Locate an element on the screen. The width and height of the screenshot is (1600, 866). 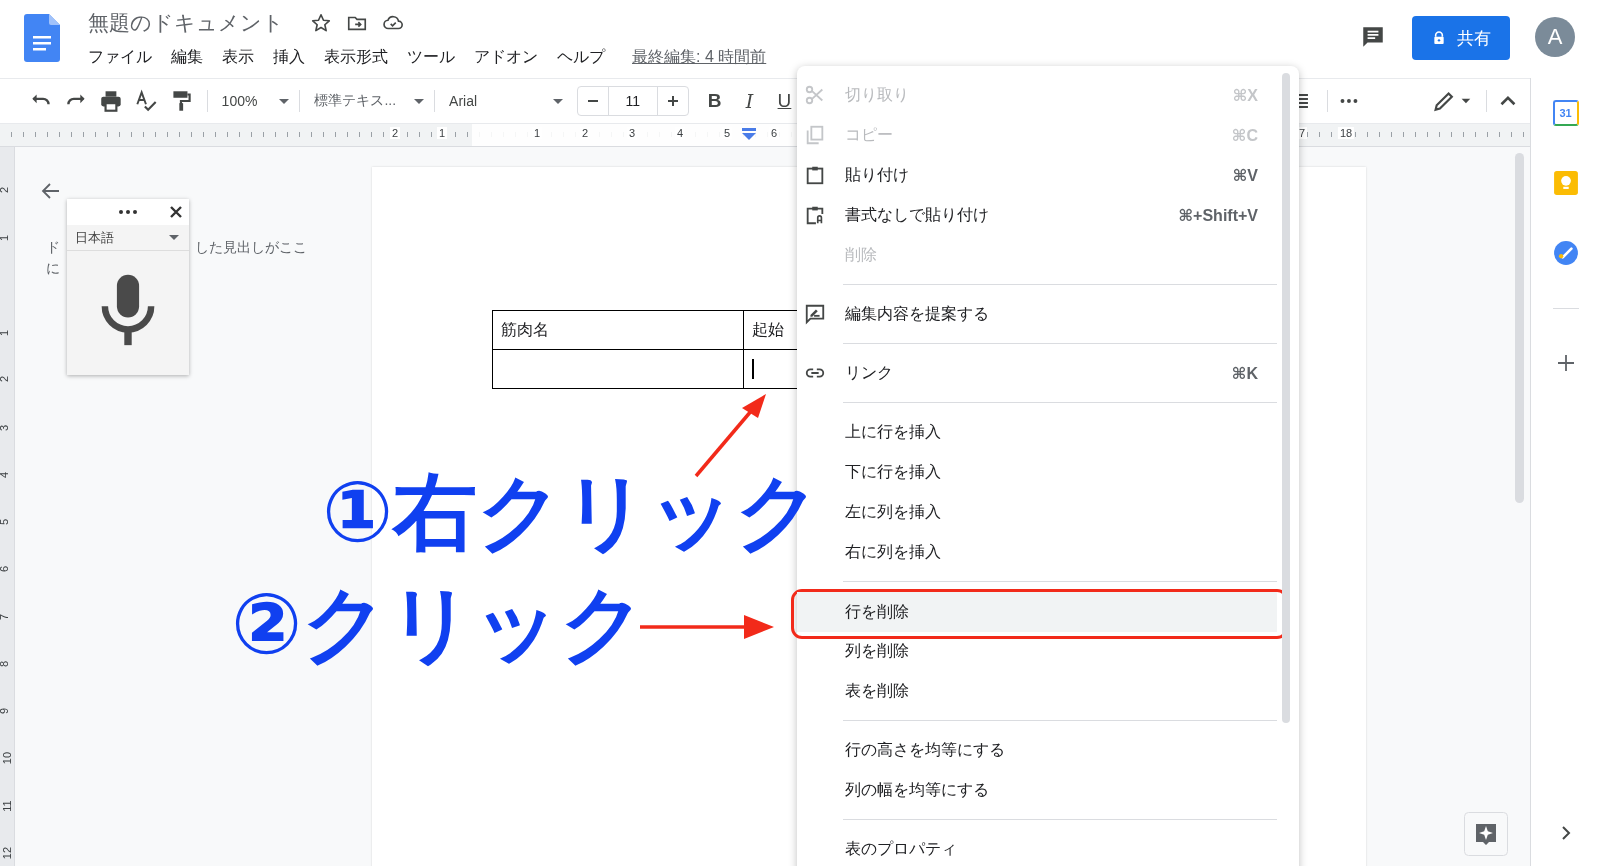
menu-item: 書式なしで貼り付け ⌘+Shift+V is located at coordinates (1037, 215).